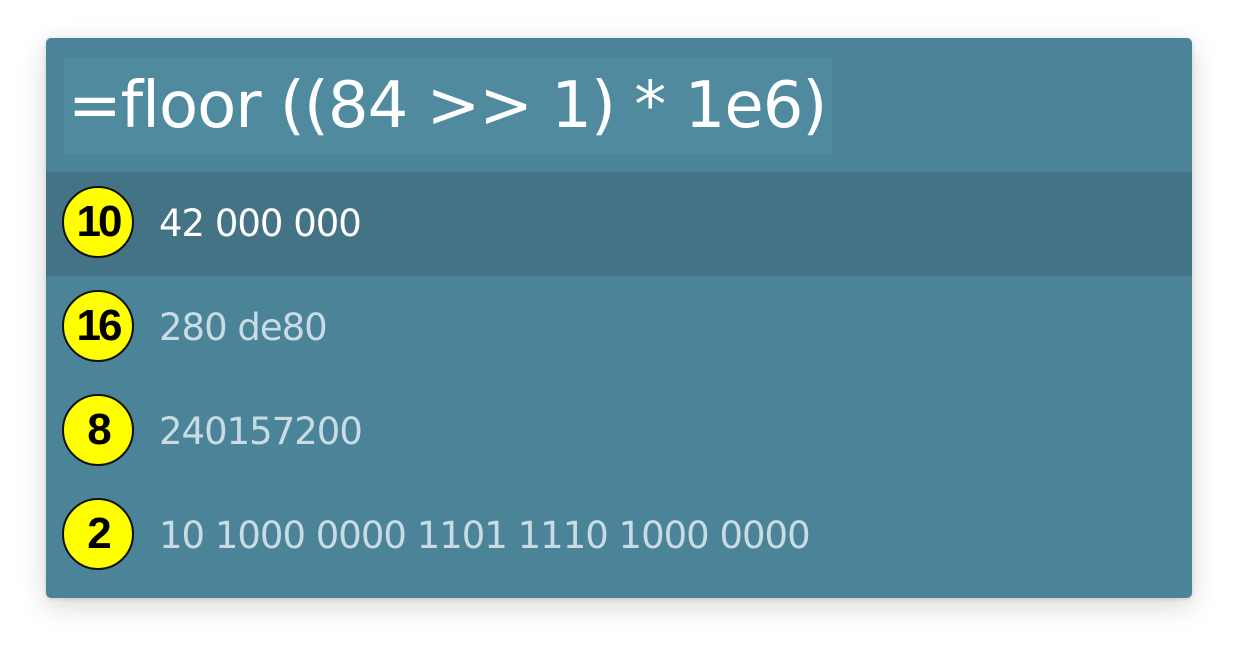 The height and width of the screenshot is (652, 1238). Describe the element at coordinates (619, 224) in the screenshot. I see `result-row-base-10: 10 42 000 000` at that location.